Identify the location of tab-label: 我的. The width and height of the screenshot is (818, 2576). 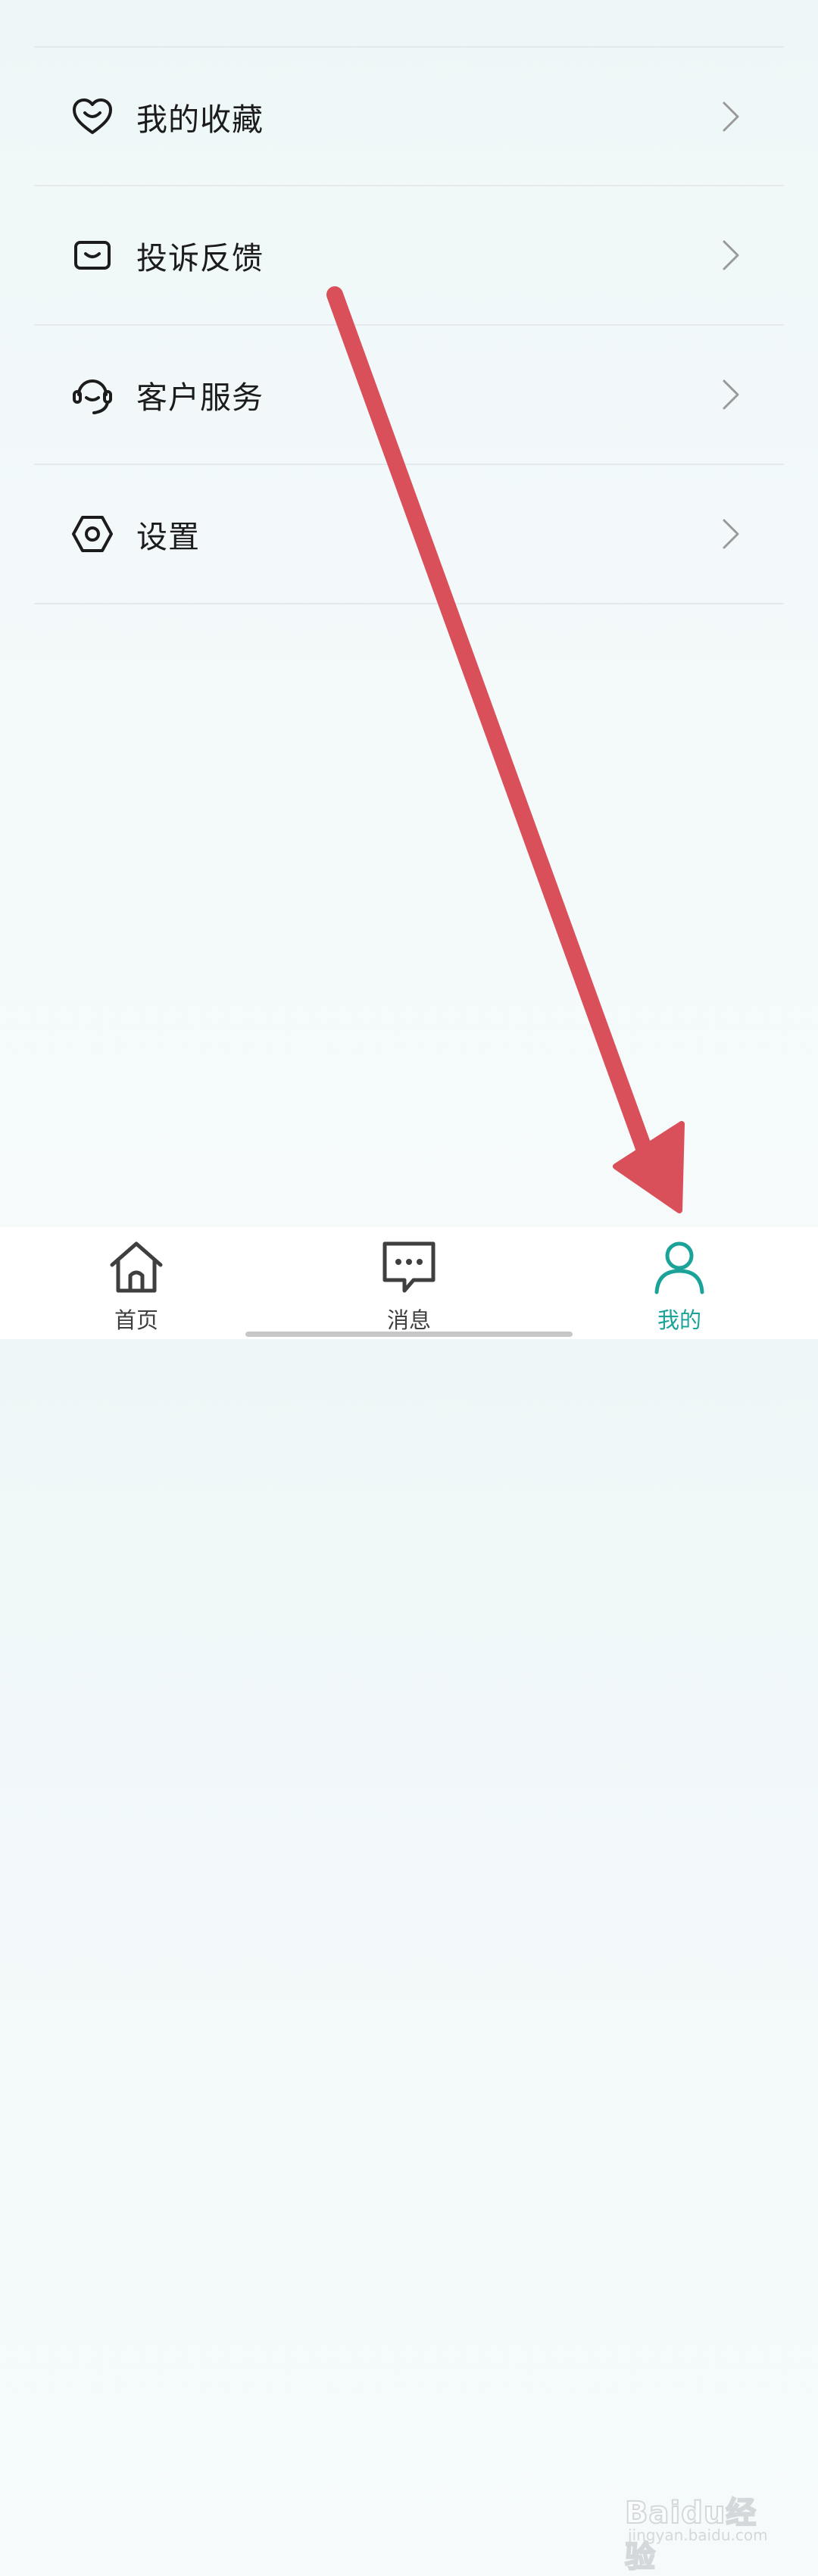
(679, 1320).